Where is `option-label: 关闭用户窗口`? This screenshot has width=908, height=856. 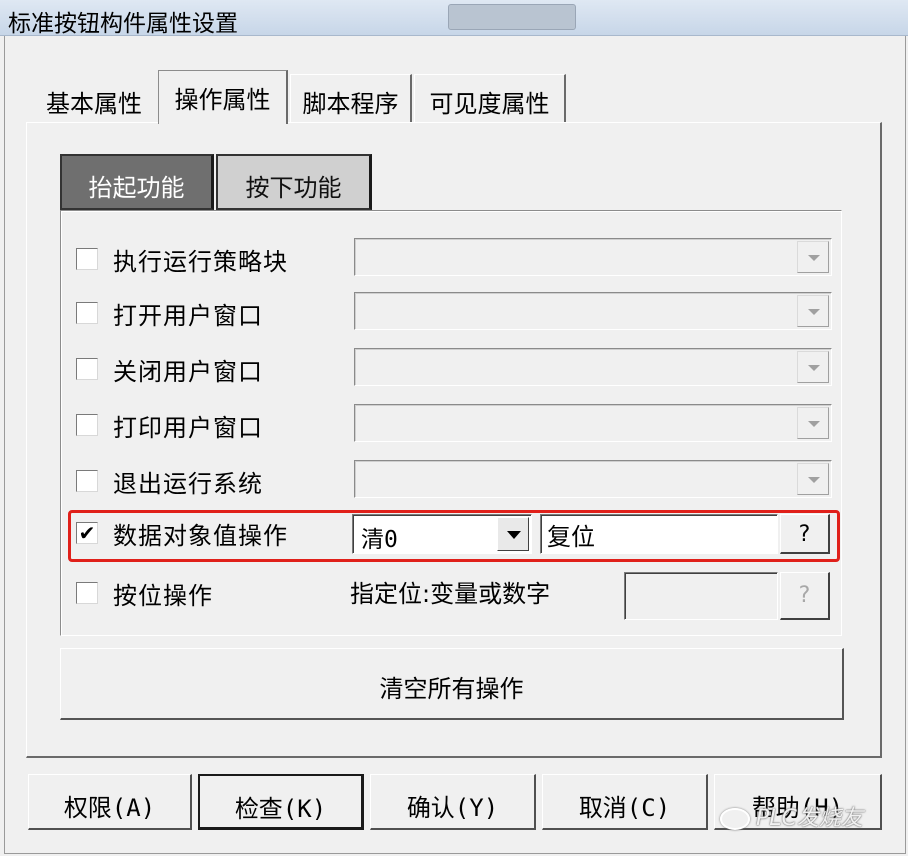
option-label: 关闭用户窗口 is located at coordinates (188, 372).